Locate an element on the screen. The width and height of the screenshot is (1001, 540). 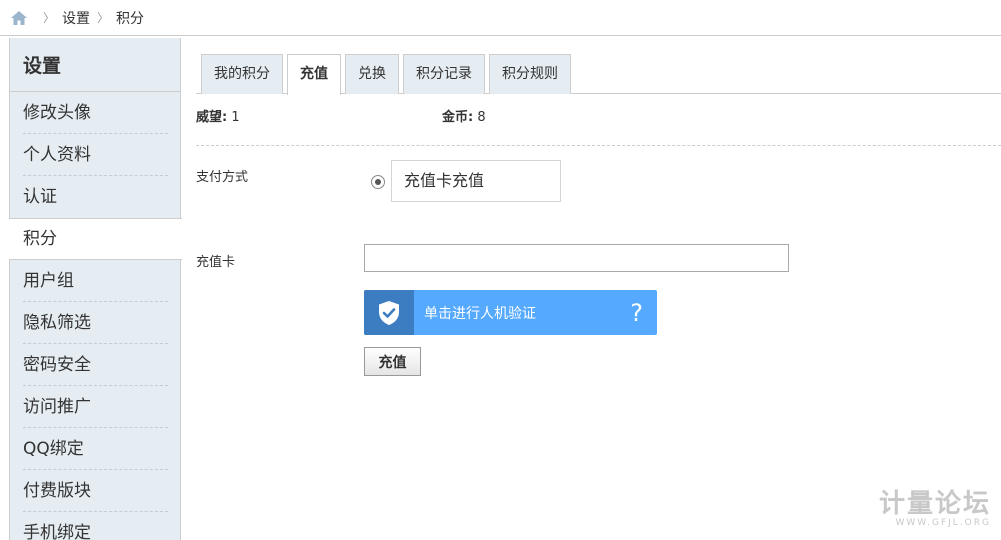
payment-method-label: 支付方式 is located at coordinates (222, 177).